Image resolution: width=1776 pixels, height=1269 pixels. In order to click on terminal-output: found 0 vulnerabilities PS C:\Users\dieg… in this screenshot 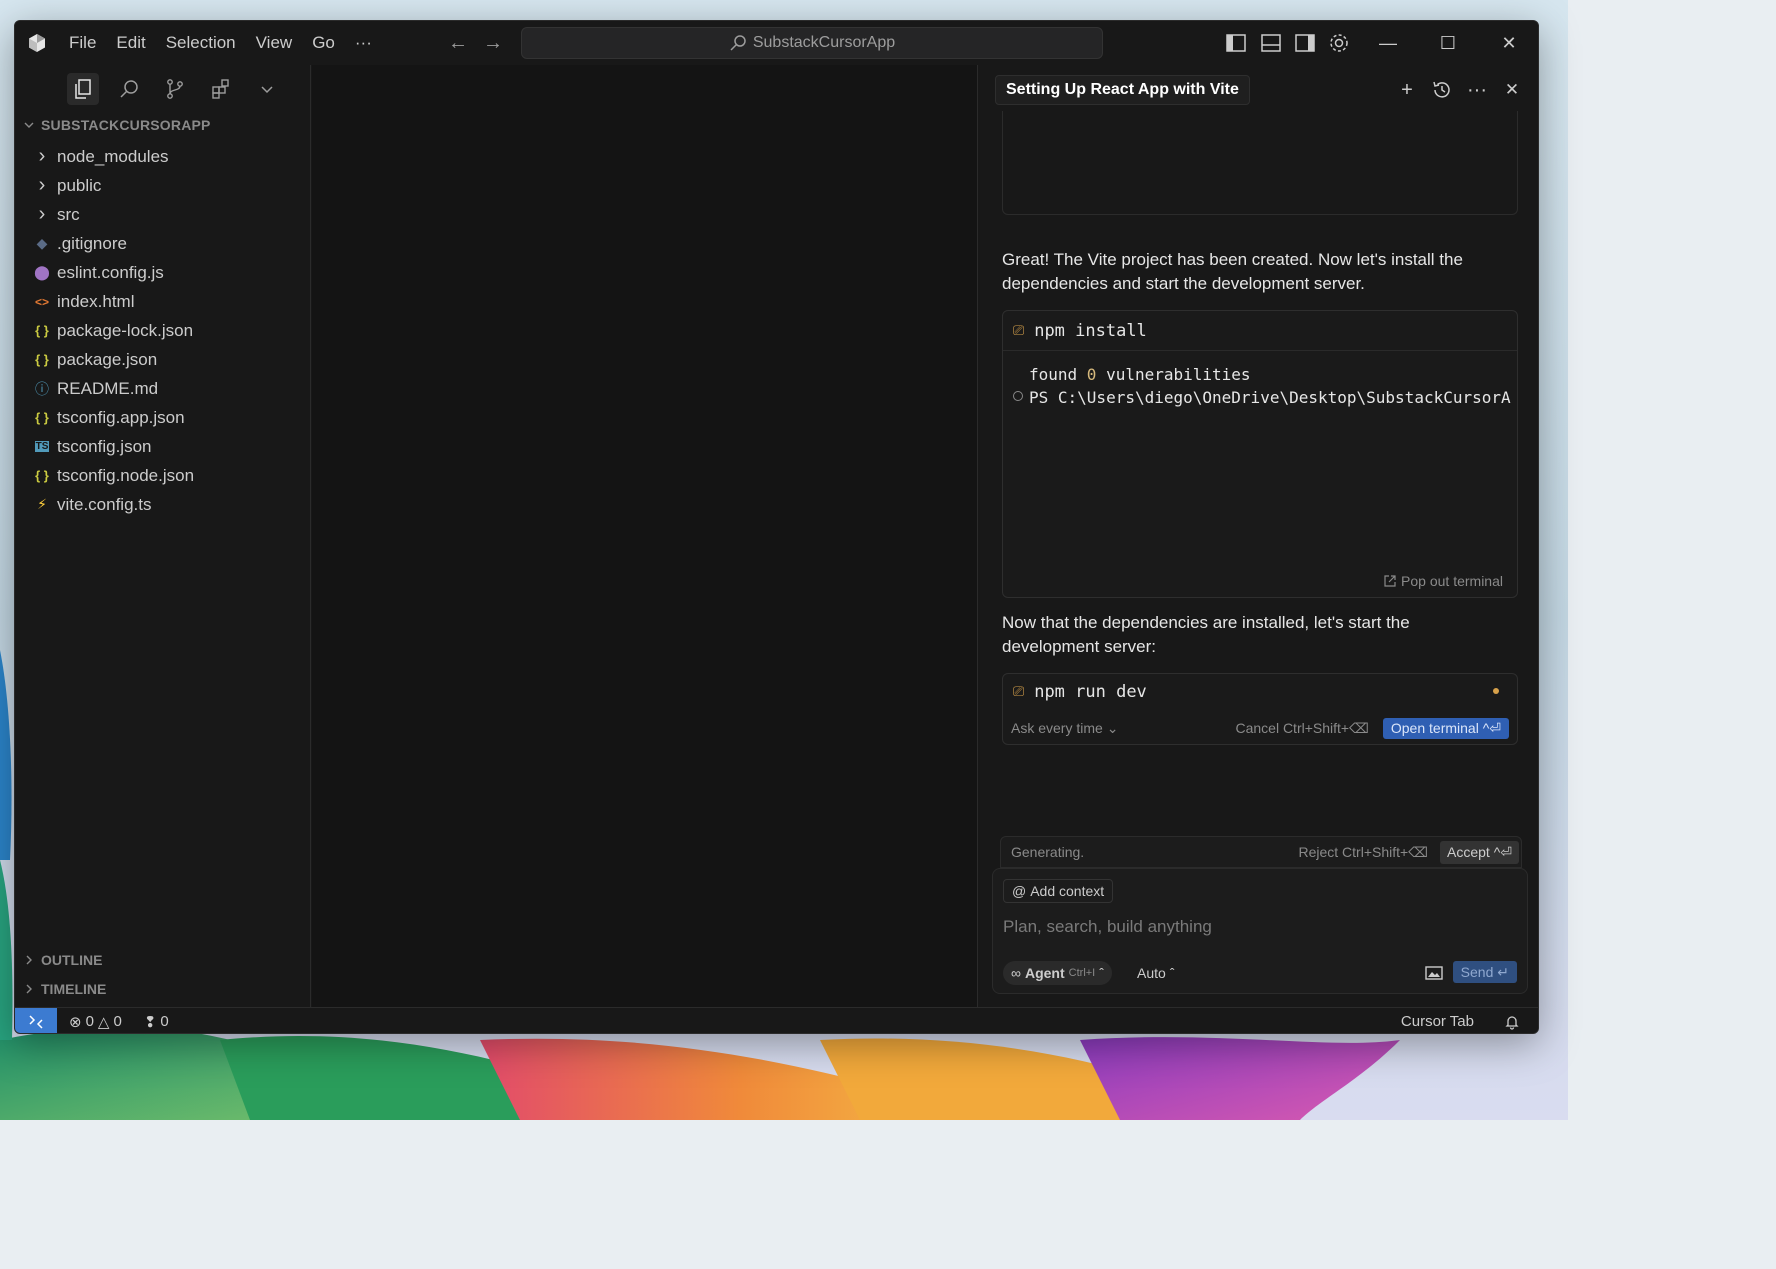, I will do `click(1260, 380)`.